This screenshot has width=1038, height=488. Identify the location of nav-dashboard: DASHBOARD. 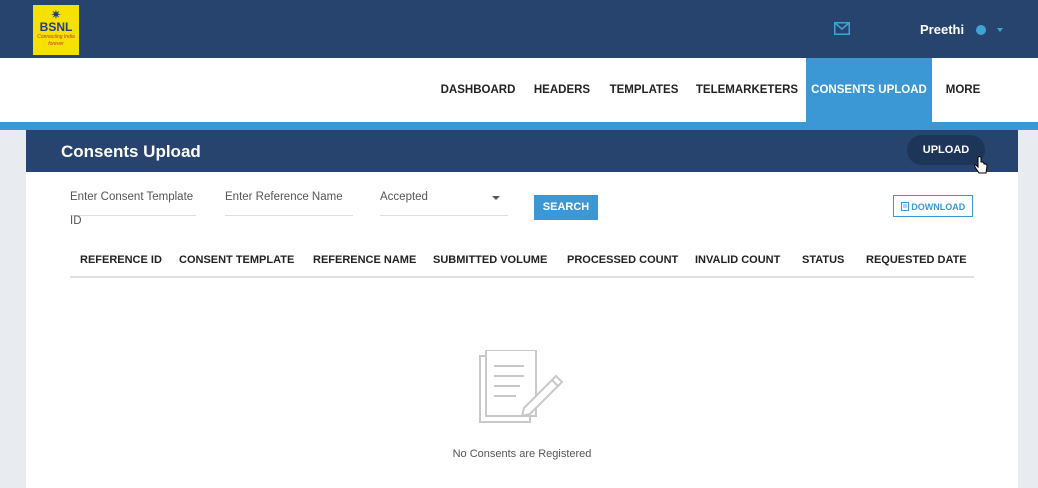
(478, 90).